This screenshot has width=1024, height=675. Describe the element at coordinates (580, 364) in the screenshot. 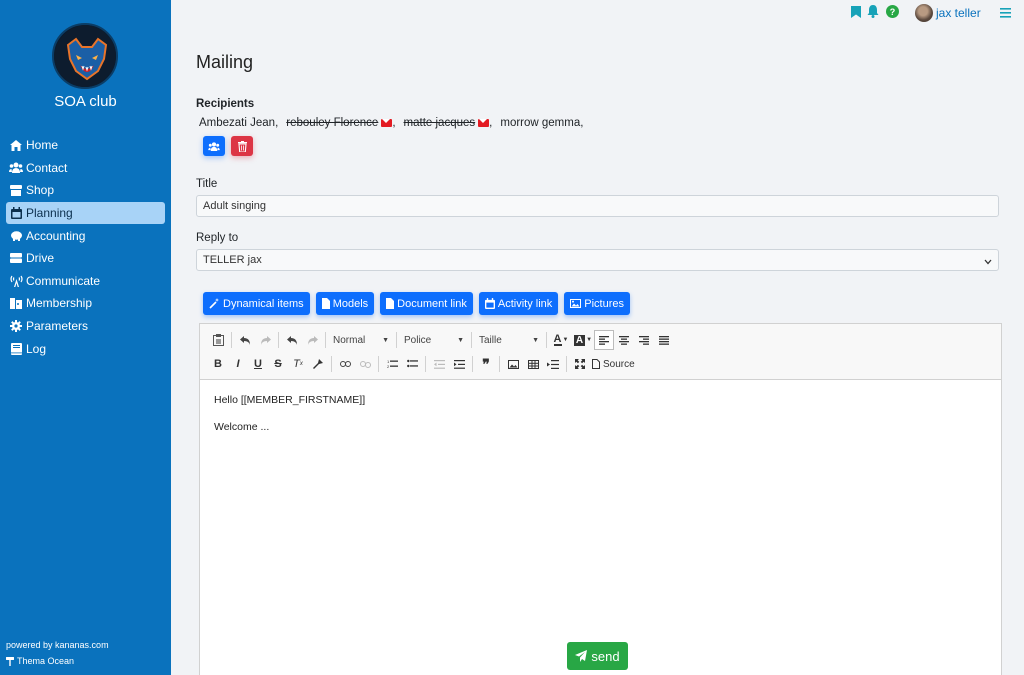

I see `fullscreen-icon` at that location.